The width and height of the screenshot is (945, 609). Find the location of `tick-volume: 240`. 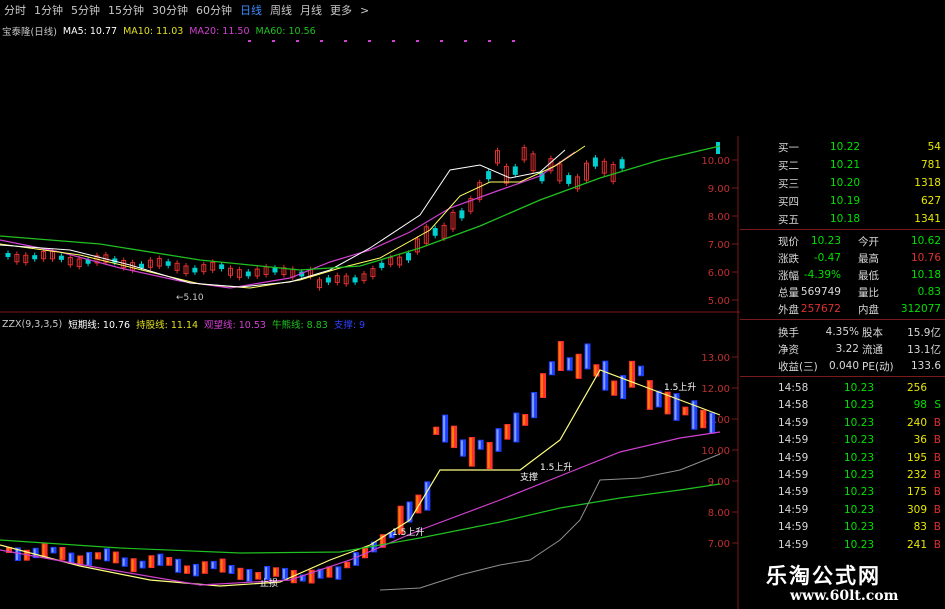

tick-volume: 240 is located at coordinates (916, 422).